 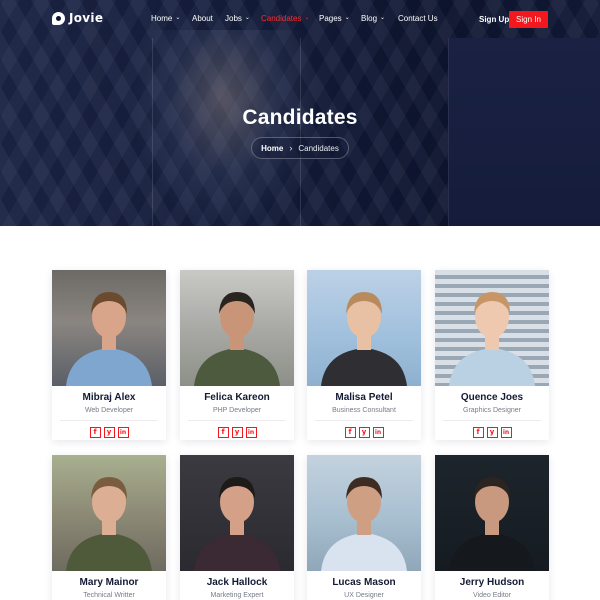 What do you see at coordinates (492, 410) in the screenshot?
I see `candidate-role: Graphics Designer` at bounding box center [492, 410].